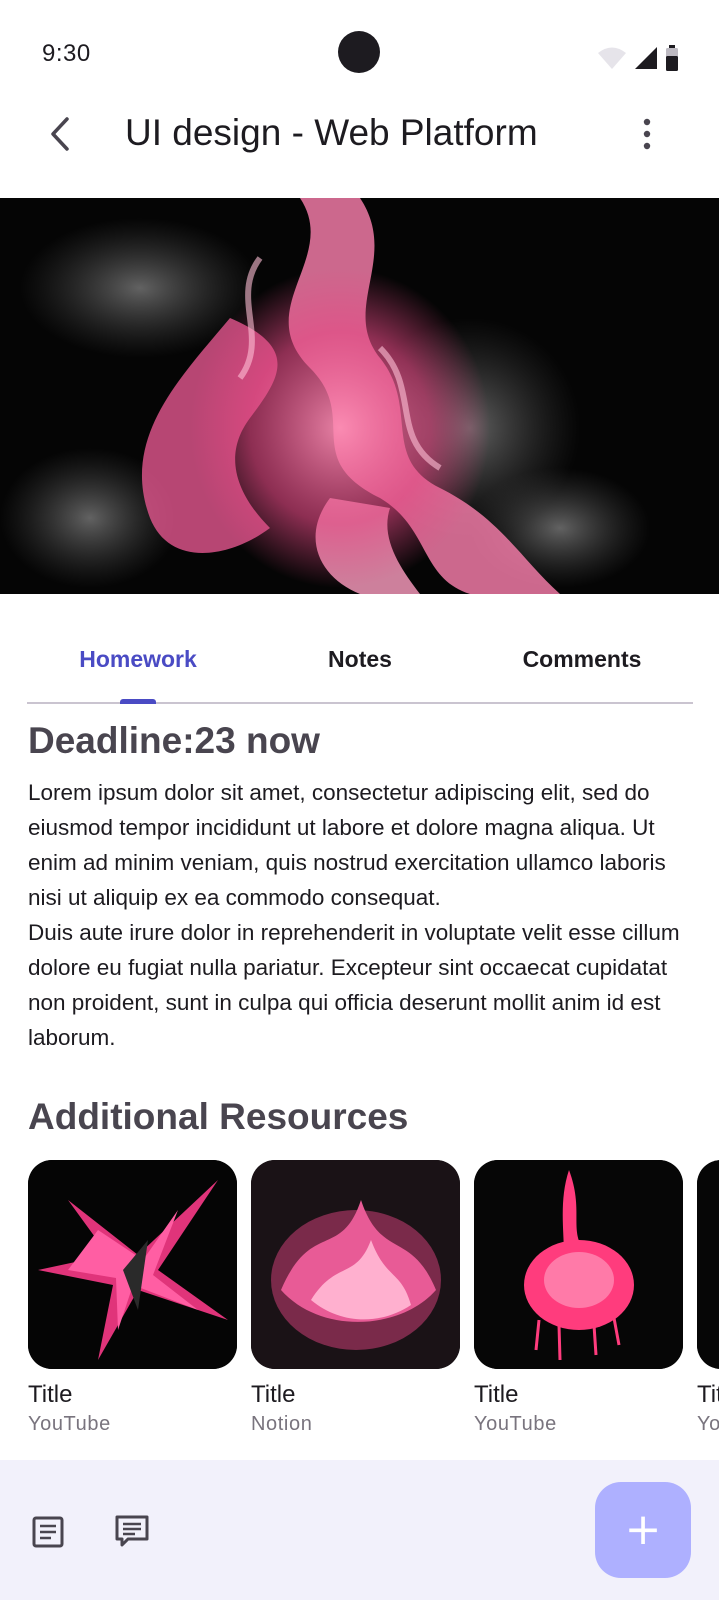 The height and width of the screenshot is (1600, 719). Describe the element at coordinates (331, 132) in the screenshot. I see `page-title: UI design - Web Platform` at that location.